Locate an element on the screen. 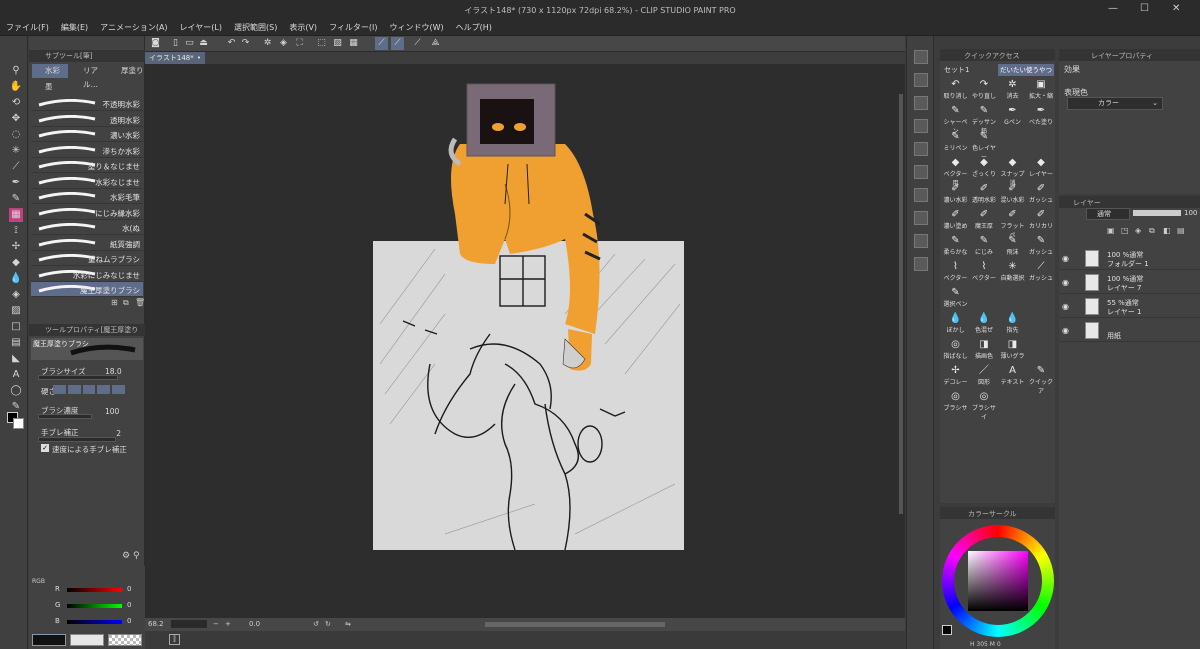 This screenshot has height=649, width=1200. quick-access-item: 💧 ぼかし is located at coordinates (955, 324).